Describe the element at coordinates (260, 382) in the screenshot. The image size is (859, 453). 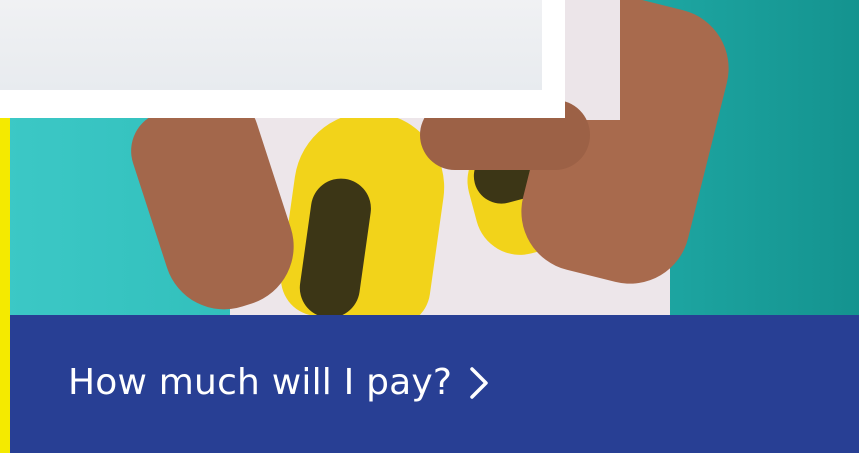
I see `cta-label: How much will I pay?` at that location.